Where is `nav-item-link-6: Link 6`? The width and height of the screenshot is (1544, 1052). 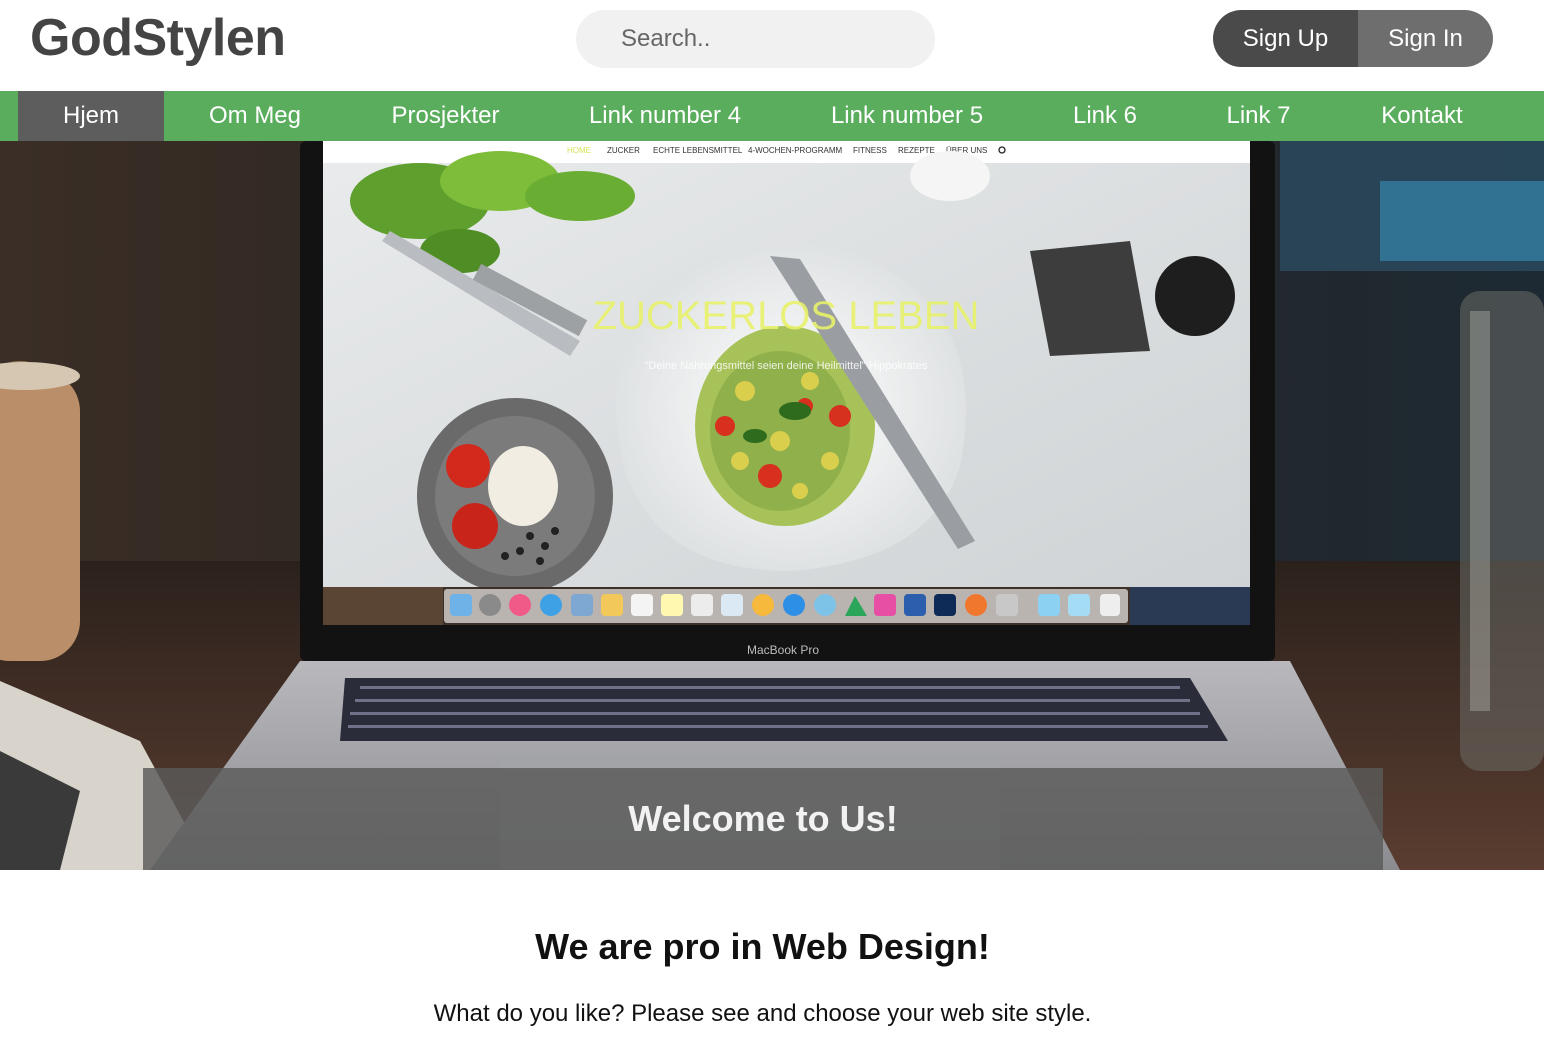 nav-item-link-6: Link 6 is located at coordinates (1105, 116).